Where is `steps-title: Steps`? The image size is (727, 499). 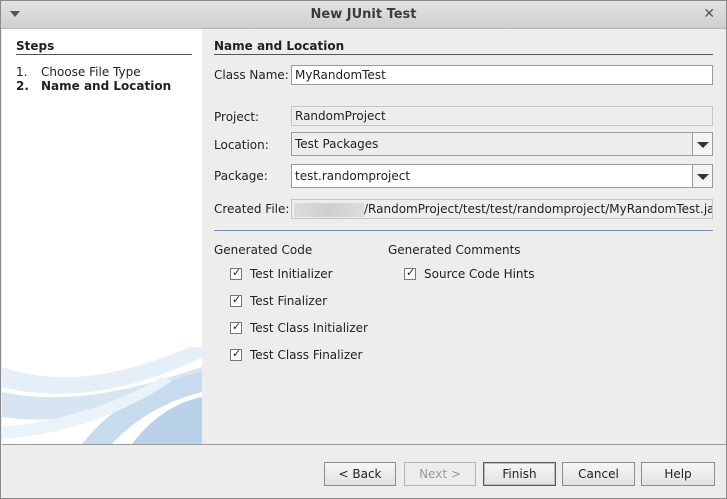 steps-title: Steps is located at coordinates (35, 46).